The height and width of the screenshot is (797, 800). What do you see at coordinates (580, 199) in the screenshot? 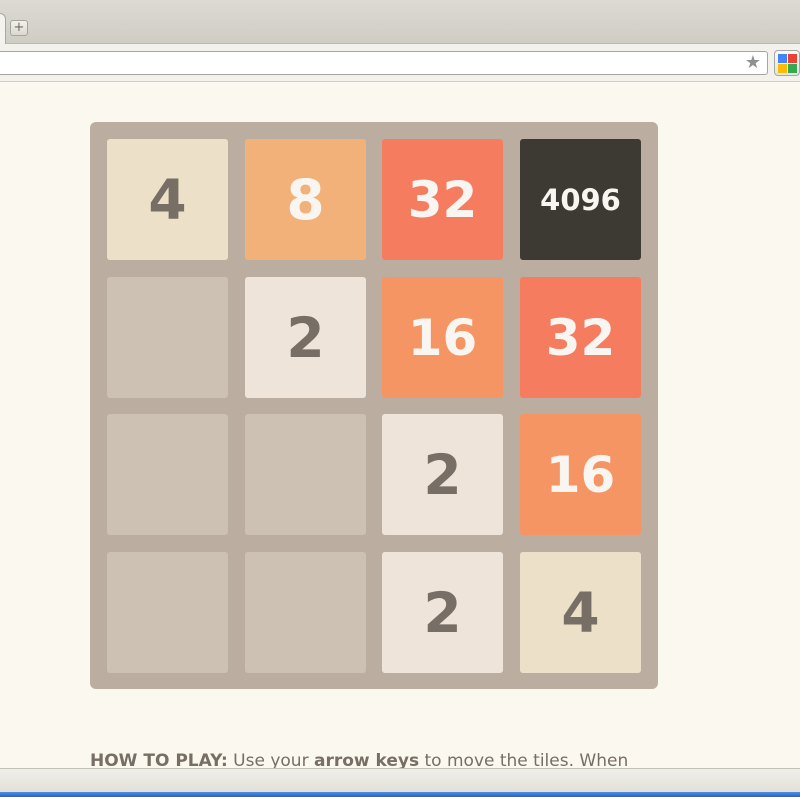
I see `tile-4096: 4096` at bounding box center [580, 199].